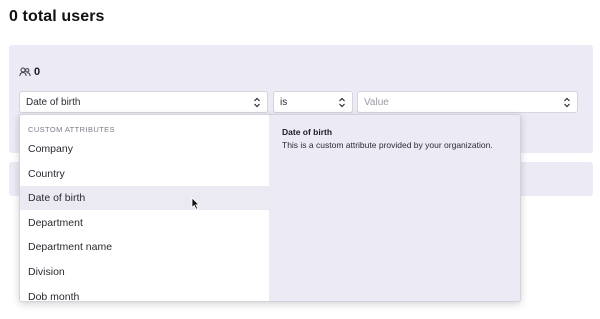 The width and height of the screenshot is (600, 319). Describe the element at coordinates (37, 72) in the screenshot. I see `user-count: 0` at that location.